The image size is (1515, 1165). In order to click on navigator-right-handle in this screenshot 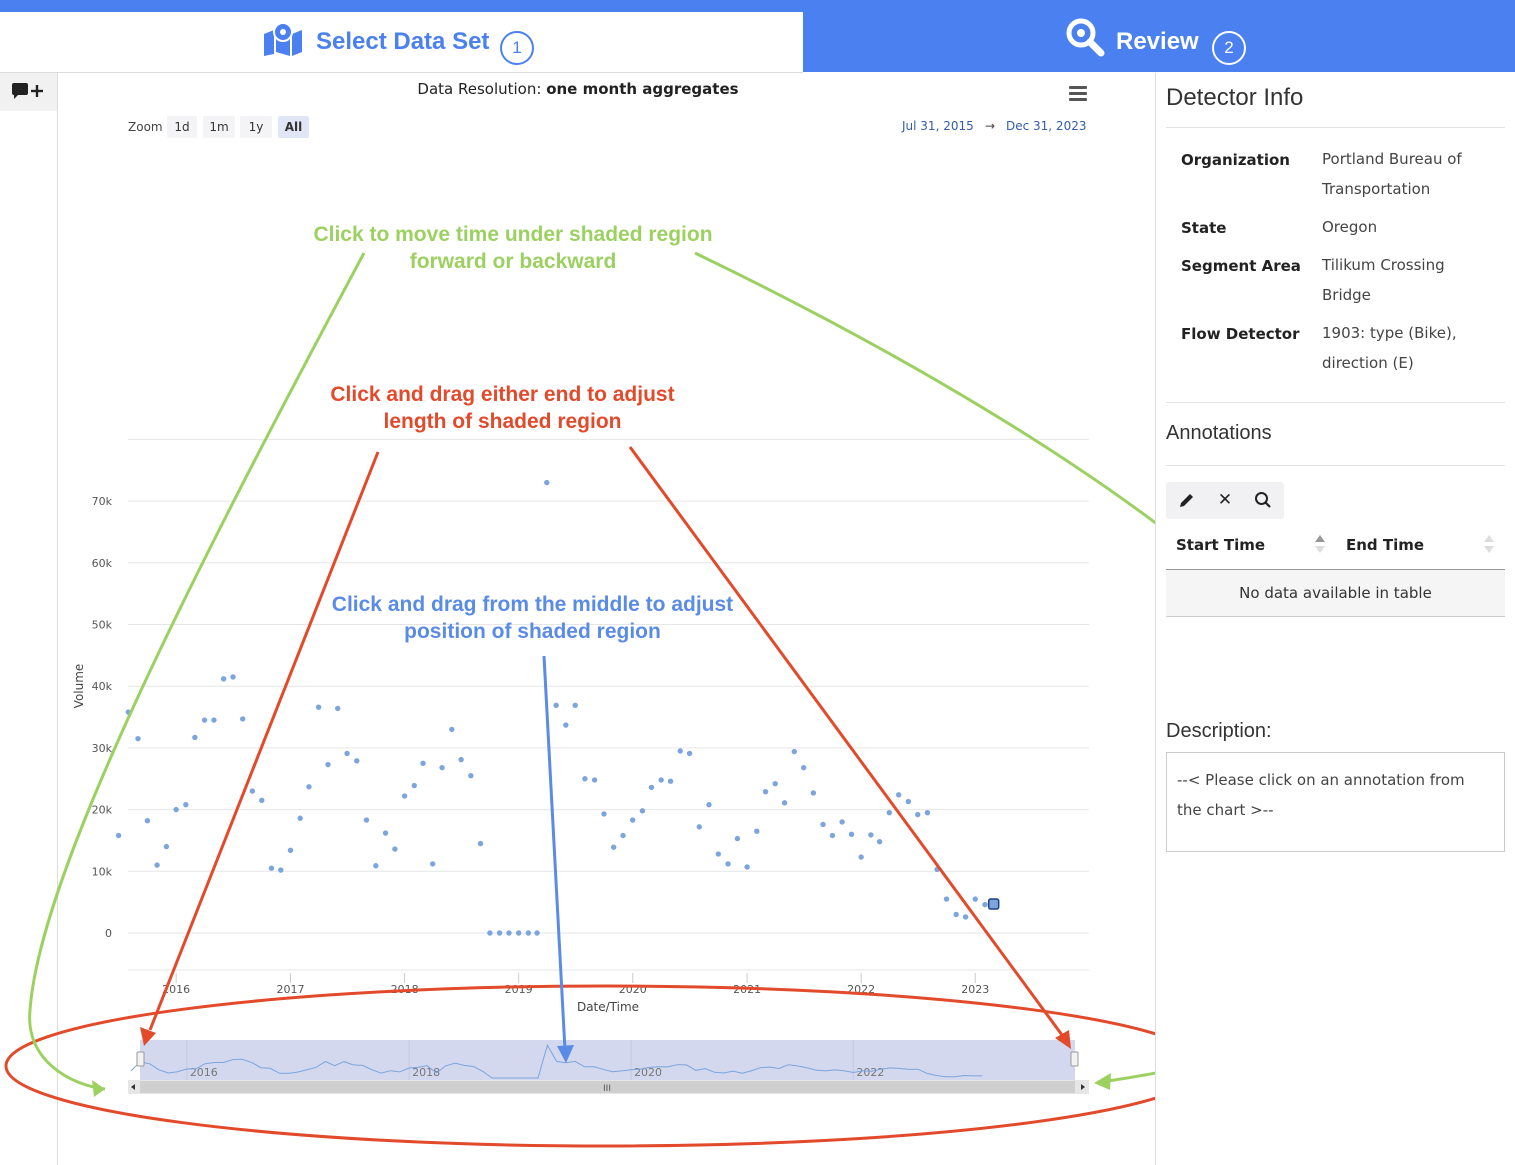, I will do `click(1074, 1059)`.